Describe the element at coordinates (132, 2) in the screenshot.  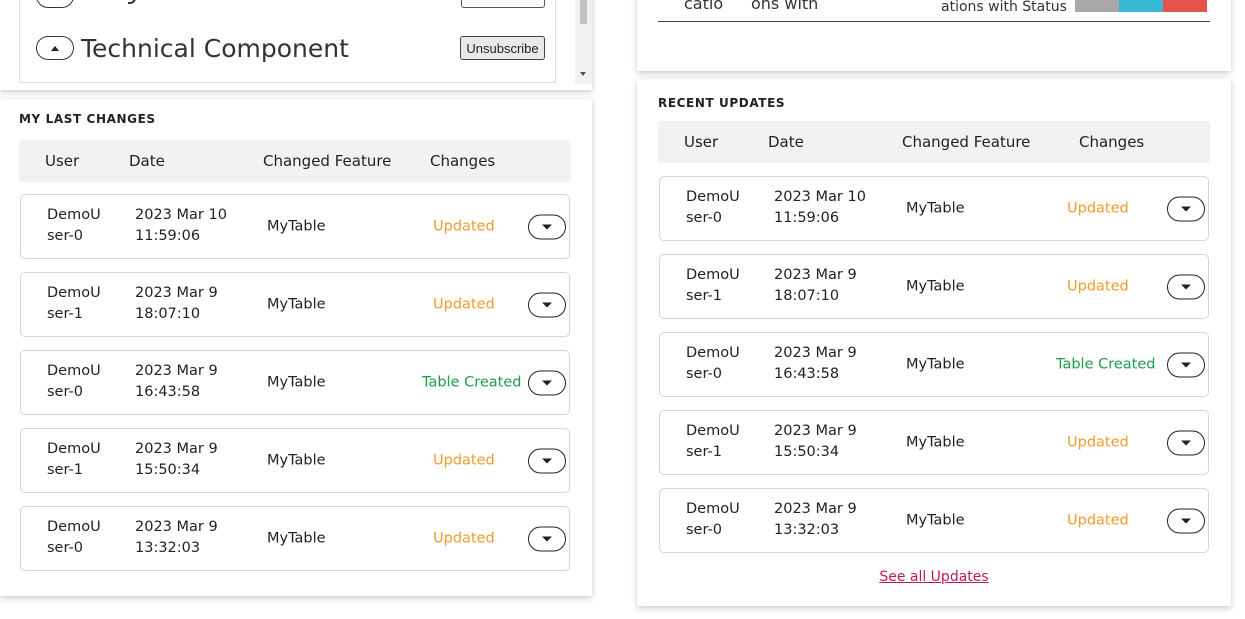
I see `partial-title-glyph` at that location.